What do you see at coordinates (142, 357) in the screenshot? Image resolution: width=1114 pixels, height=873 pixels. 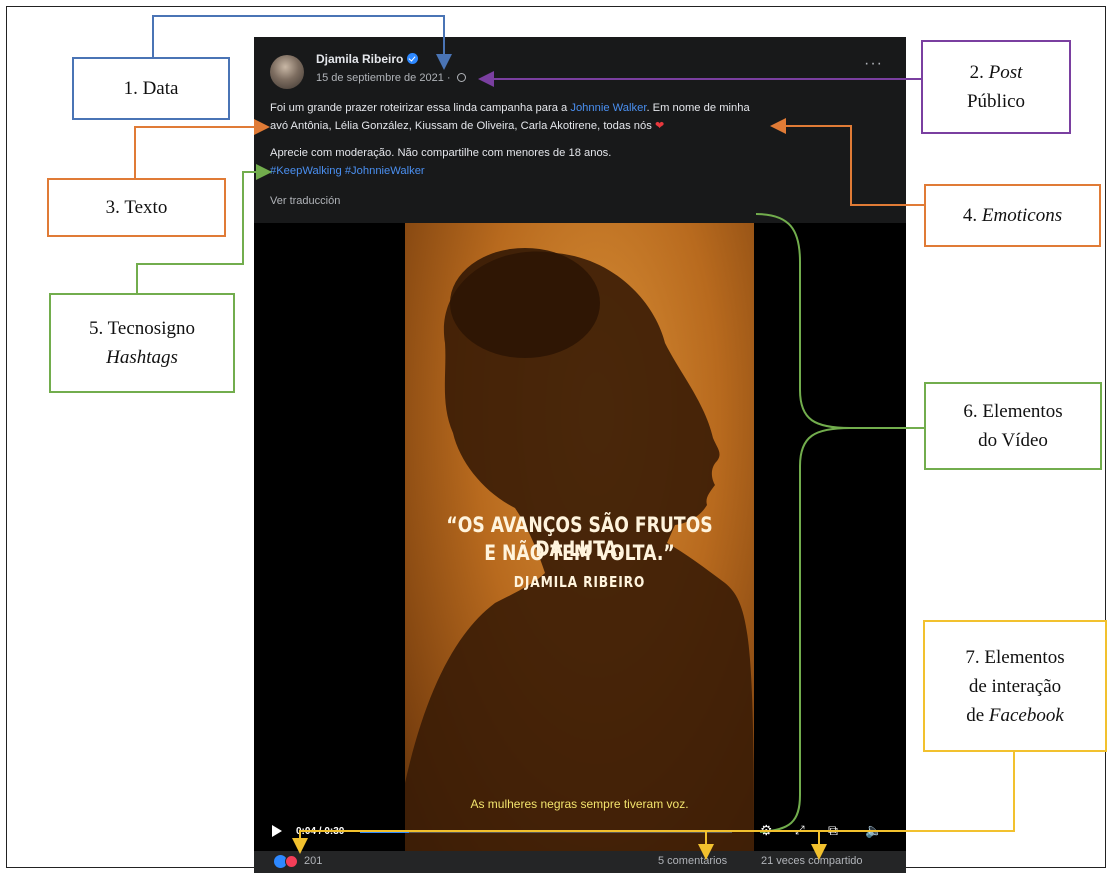 I see `annotation-hashtags-em: Hashtags` at bounding box center [142, 357].